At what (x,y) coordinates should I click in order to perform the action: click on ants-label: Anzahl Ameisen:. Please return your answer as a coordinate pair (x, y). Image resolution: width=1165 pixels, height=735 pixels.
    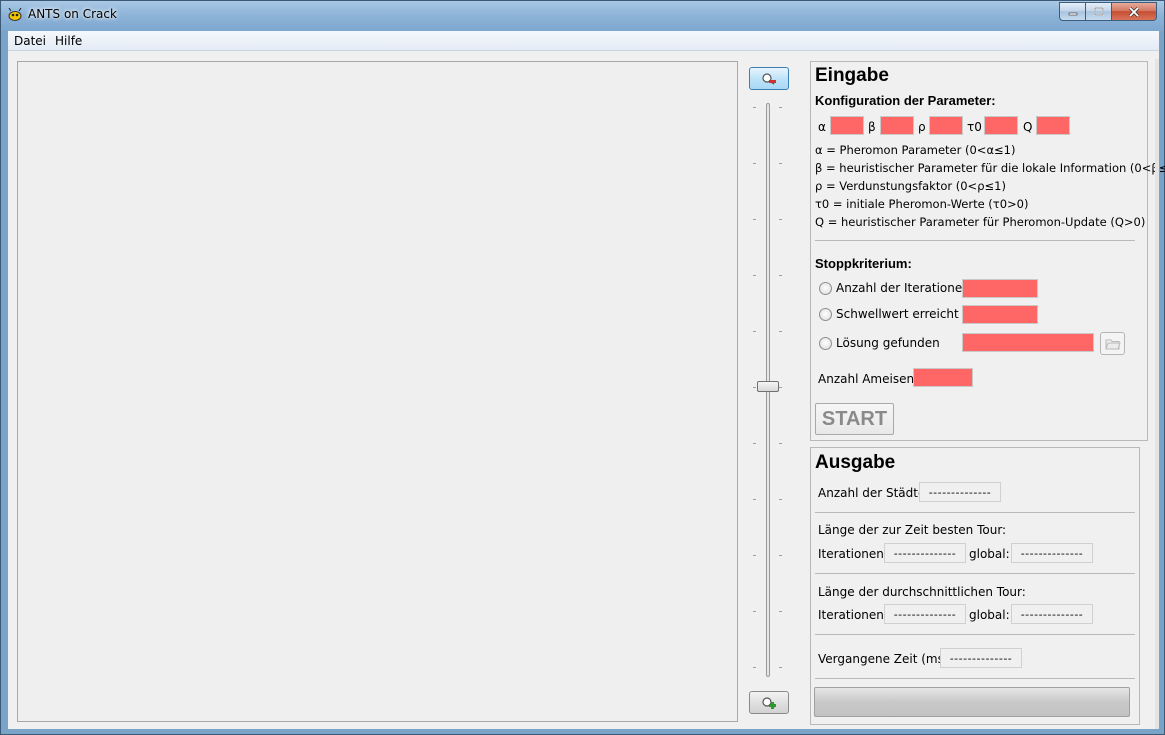
    Looking at the image, I should click on (868, 379).